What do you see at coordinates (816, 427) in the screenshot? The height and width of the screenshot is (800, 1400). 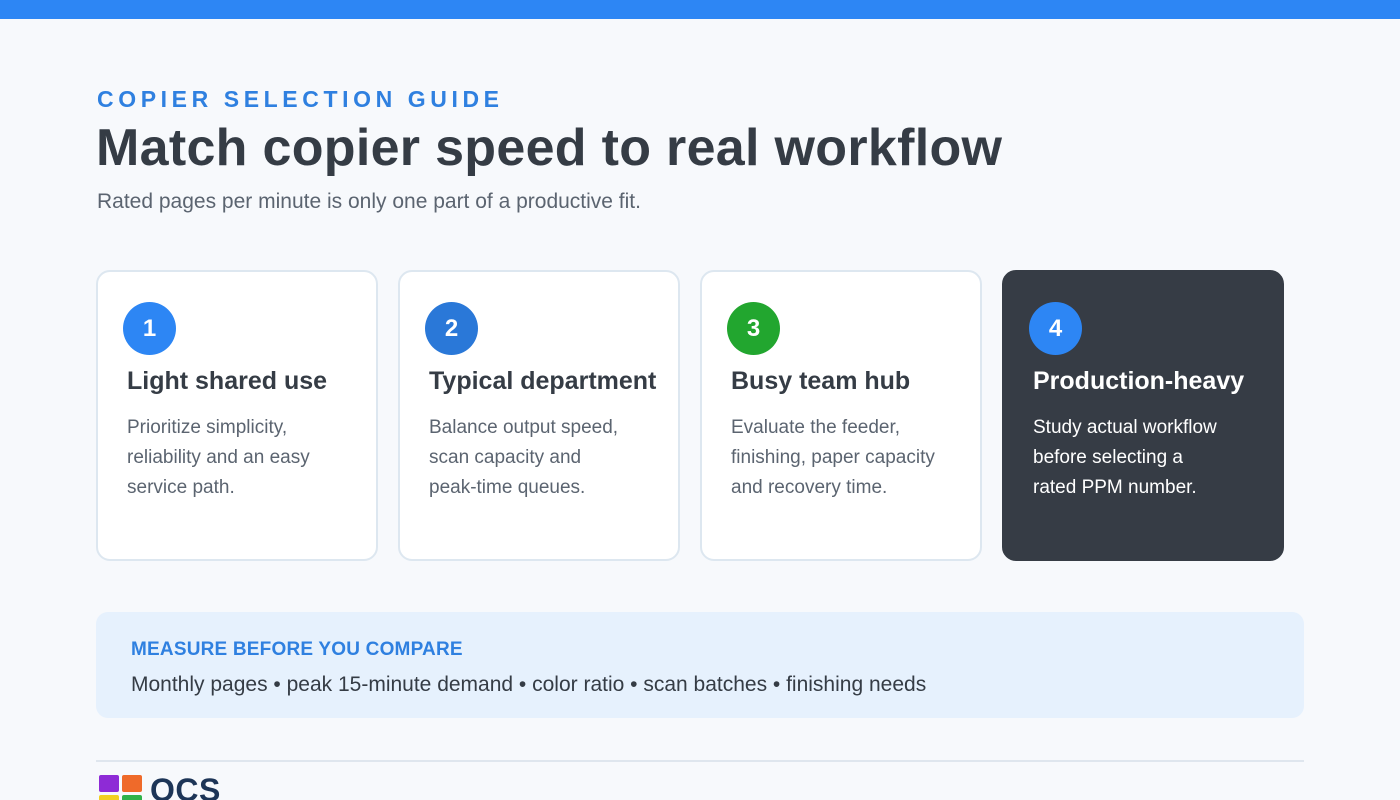 I see `card-description-line: Evaluate the feeder,` at bounding box center [816, 427].